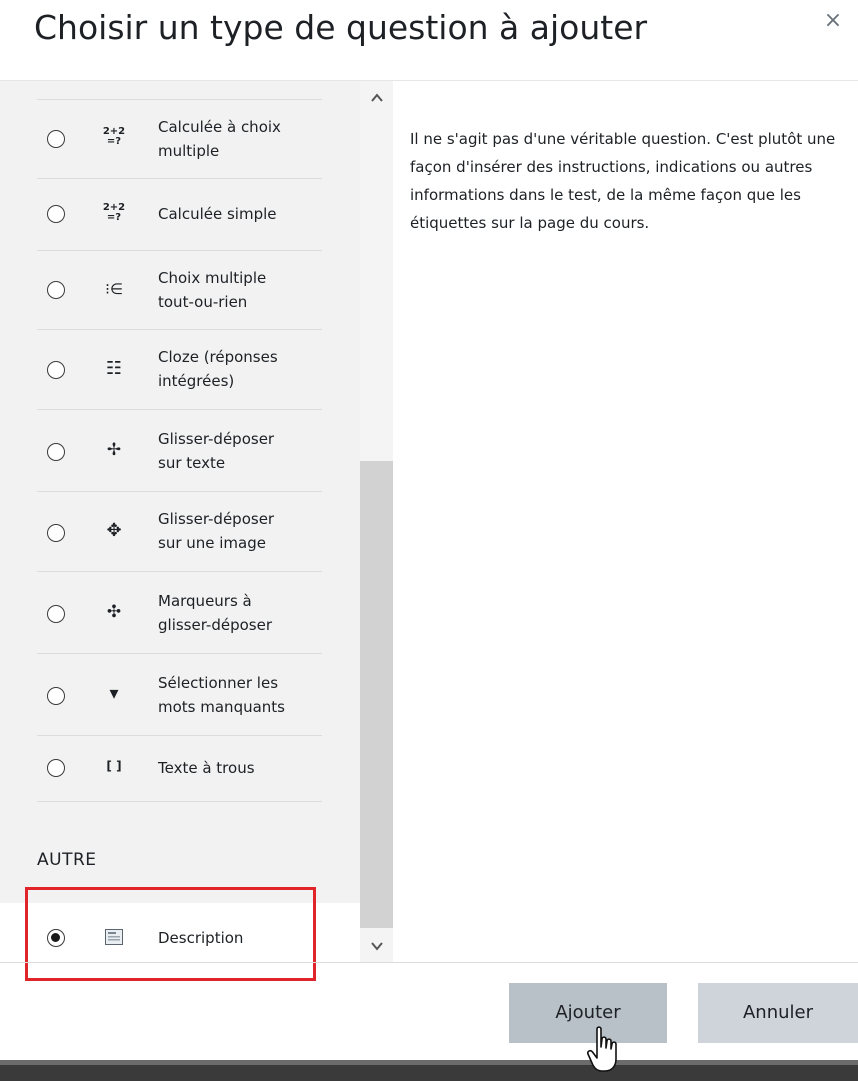 This screenshot has width=858, height=1081. Describe the element at coordinates (602, 1049) in the screenshot. I see `hand-cursor-icon` at that location.